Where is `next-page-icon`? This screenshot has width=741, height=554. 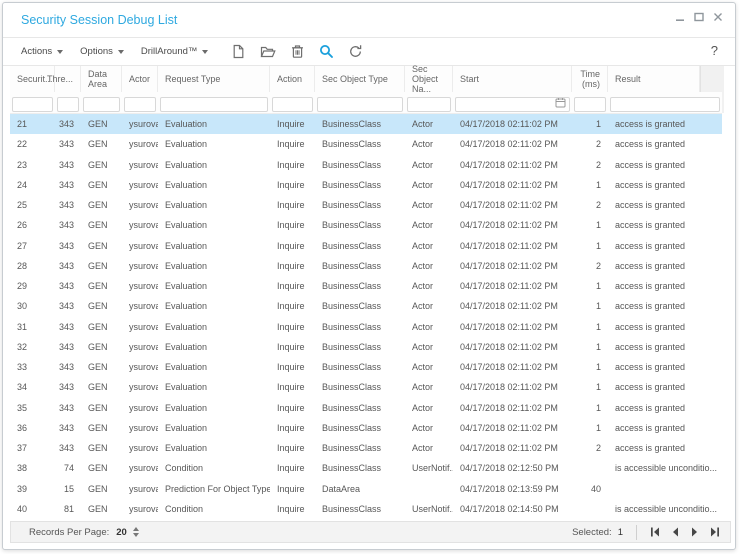
next-page-icon is located at coordinates (695, 532).